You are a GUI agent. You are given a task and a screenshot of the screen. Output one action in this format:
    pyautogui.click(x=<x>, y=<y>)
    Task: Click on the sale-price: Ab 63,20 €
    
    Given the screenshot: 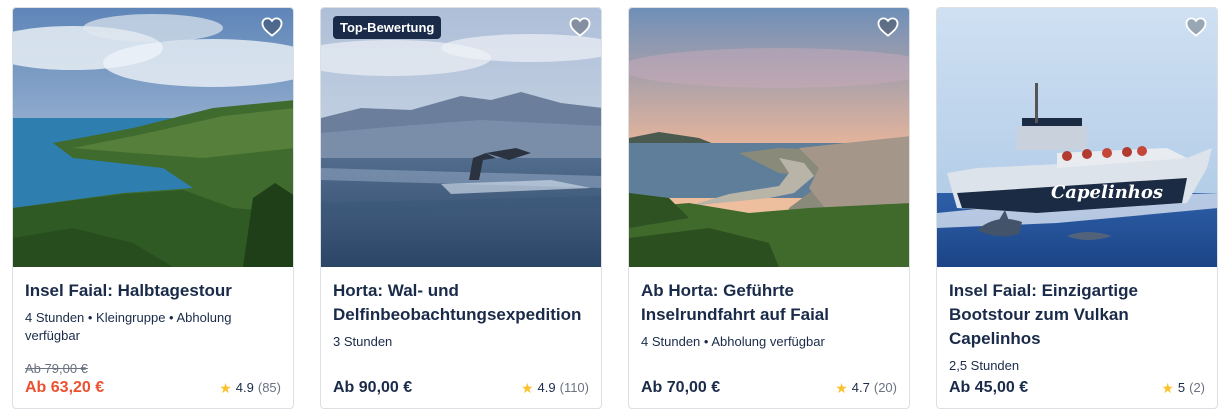 What is the action you would take?
    pyautogui.click(x=65, y=387)
    